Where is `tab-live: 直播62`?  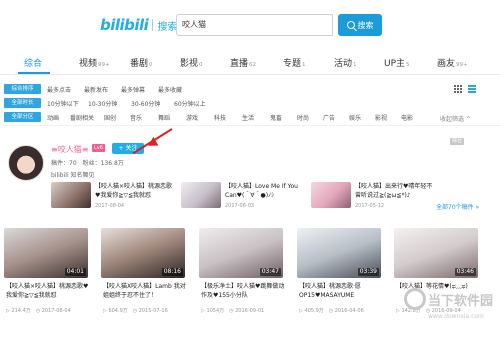
tab-live: 直播62 is located at coordinates (243, 62).